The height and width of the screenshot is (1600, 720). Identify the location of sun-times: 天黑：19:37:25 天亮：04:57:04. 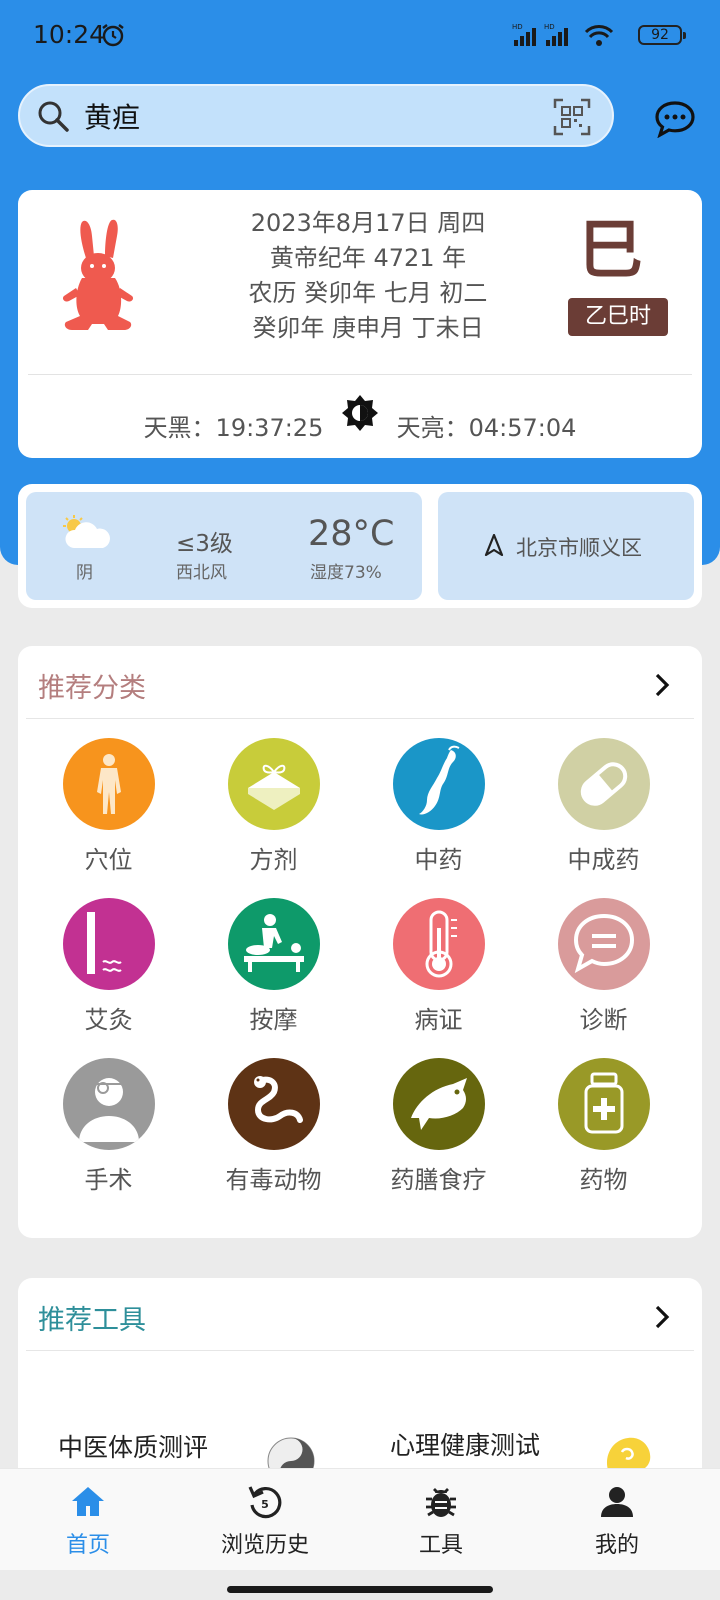
(360, 418).